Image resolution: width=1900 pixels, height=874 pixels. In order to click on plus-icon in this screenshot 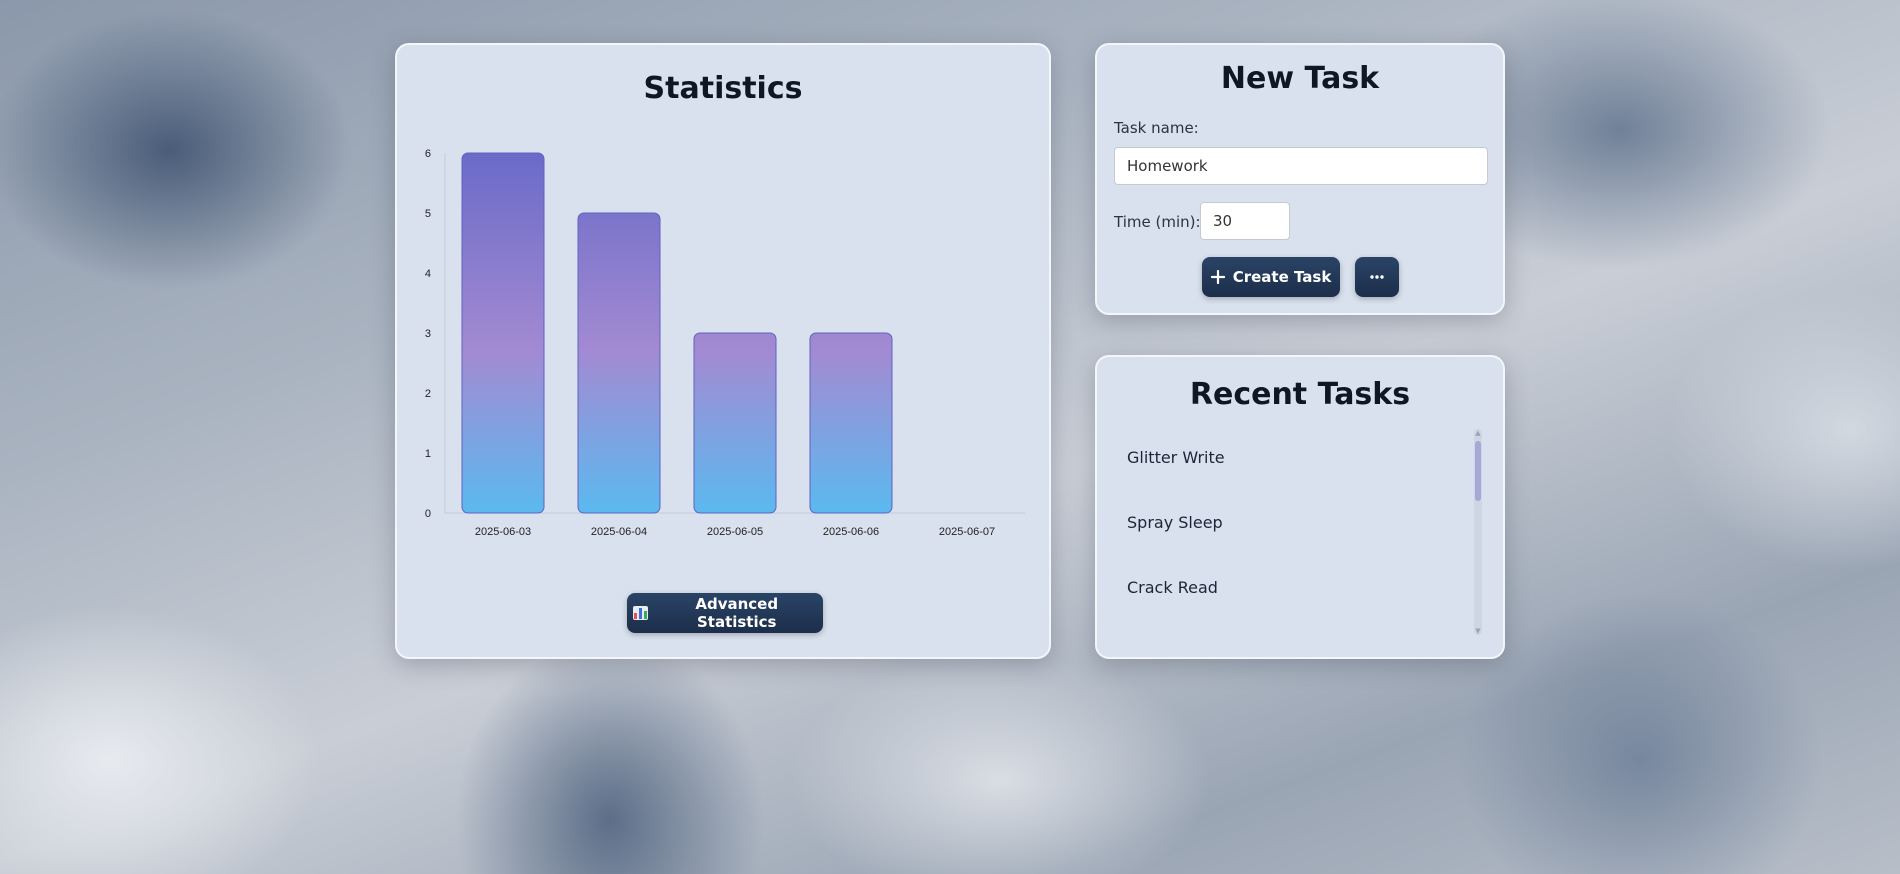, I will do `click(1217, 277)`.